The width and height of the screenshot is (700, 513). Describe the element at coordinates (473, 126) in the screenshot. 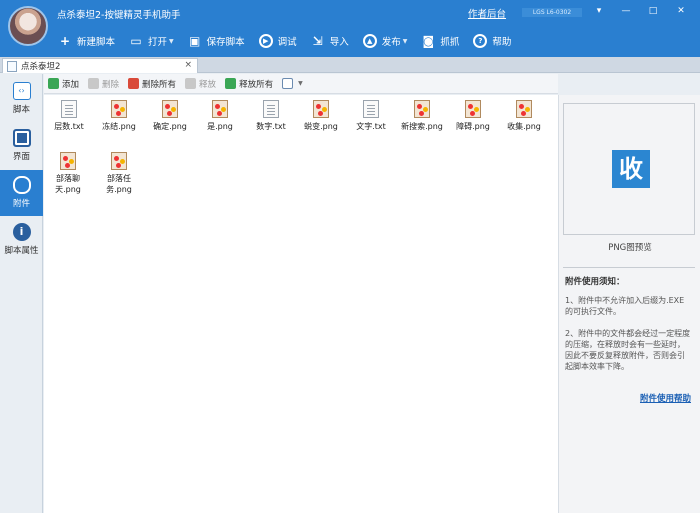

I see `file-name: 障碍.png` at that location.